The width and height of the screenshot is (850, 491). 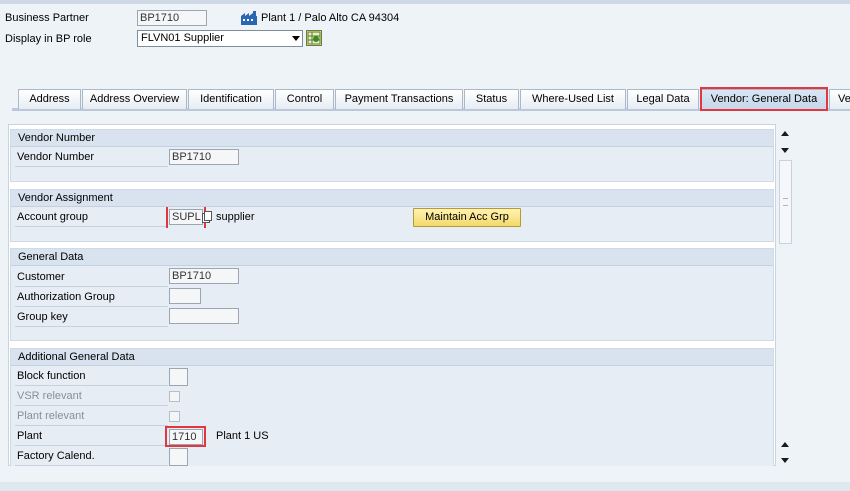 I want to click on top-border, so click(x=425, y=2).